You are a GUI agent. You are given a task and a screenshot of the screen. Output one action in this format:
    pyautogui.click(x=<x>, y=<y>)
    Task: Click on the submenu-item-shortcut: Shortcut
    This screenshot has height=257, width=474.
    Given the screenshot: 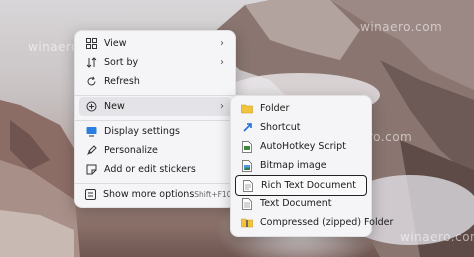 What is the action you would take?
    pyautogui.click(x=301, y=127)
    